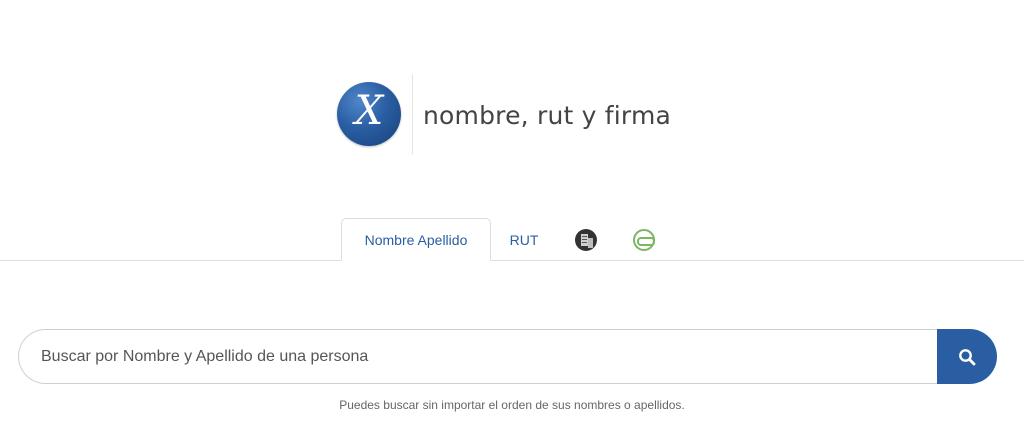 Image resolution: width=1024 pixels, height=421 pixels. I want to click on building-icon, so click(586, 239).